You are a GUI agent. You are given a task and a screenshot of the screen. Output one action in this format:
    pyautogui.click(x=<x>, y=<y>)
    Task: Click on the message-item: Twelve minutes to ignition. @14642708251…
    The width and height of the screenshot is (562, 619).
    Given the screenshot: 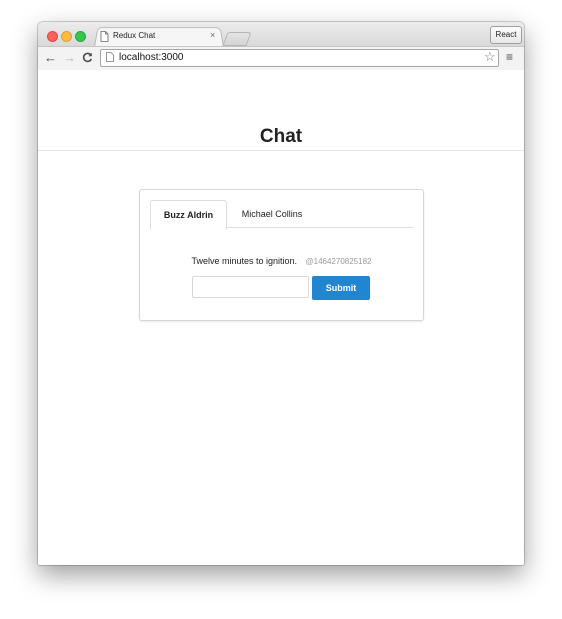 What is the action you would take?
    pyautogui.click(x=281, y=260)
    